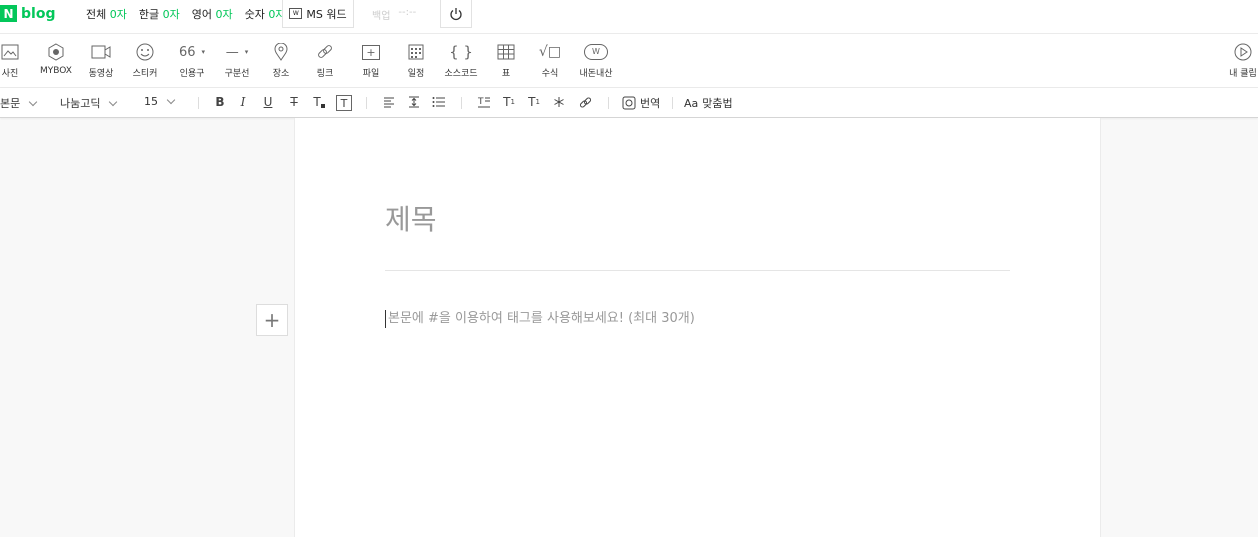 Image resolution: width=1258 pixels, height=537 pixels. What do you see at coordinates (10, 52) in the screenshot?
I see `photo-icon` at bounding box center [10, 52].